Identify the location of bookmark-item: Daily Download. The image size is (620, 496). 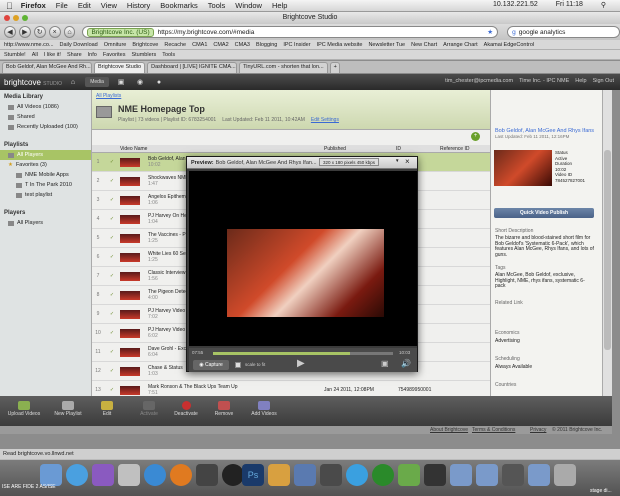
(79, 45).